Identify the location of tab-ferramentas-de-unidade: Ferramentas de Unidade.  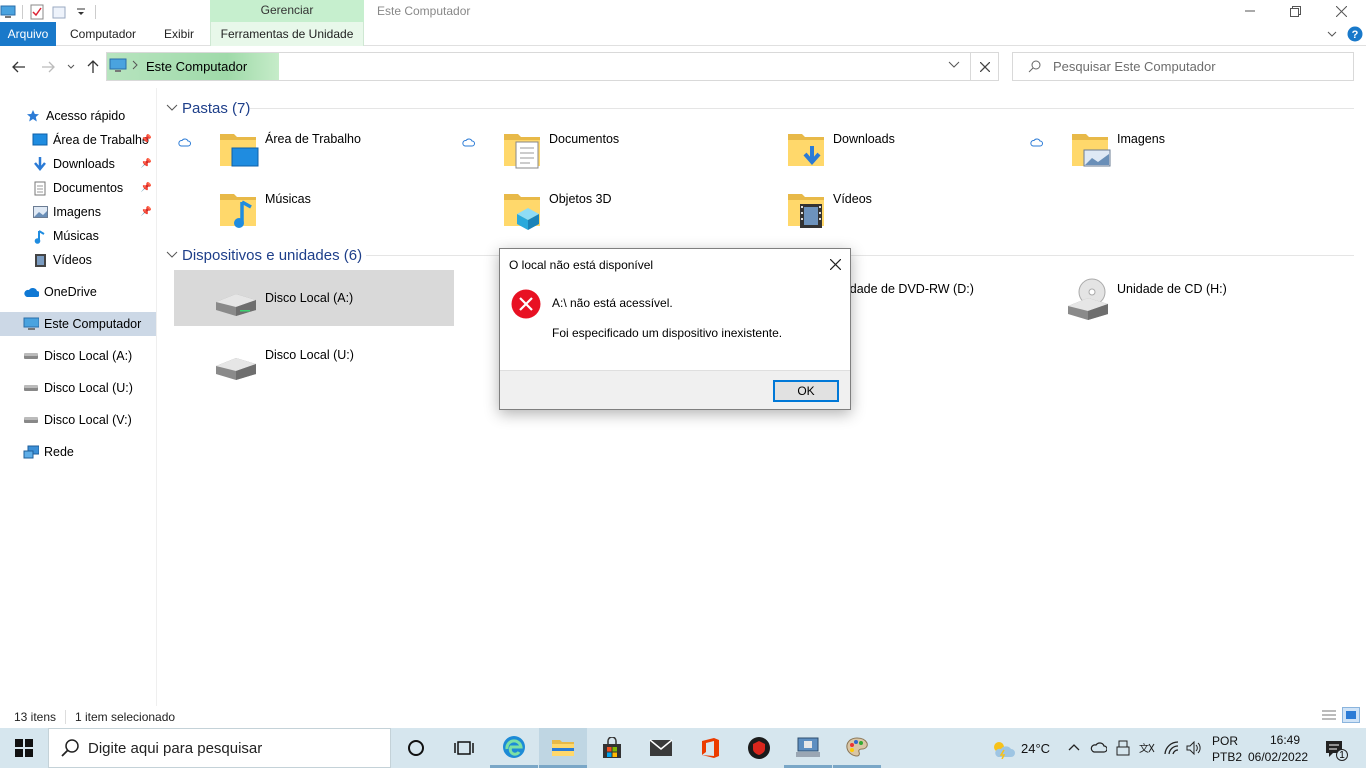
(287, 34).